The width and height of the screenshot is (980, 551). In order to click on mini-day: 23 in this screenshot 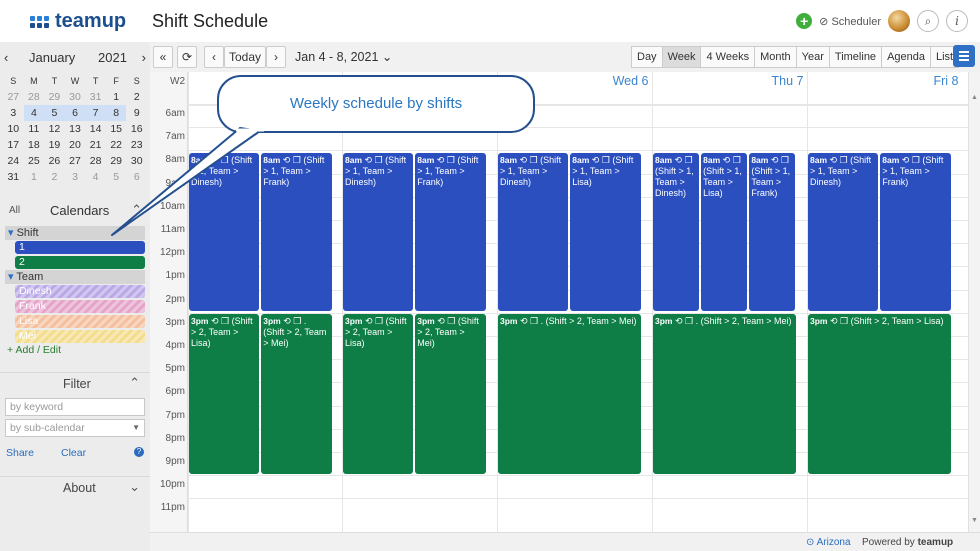, I will do `click(136, 145)`.